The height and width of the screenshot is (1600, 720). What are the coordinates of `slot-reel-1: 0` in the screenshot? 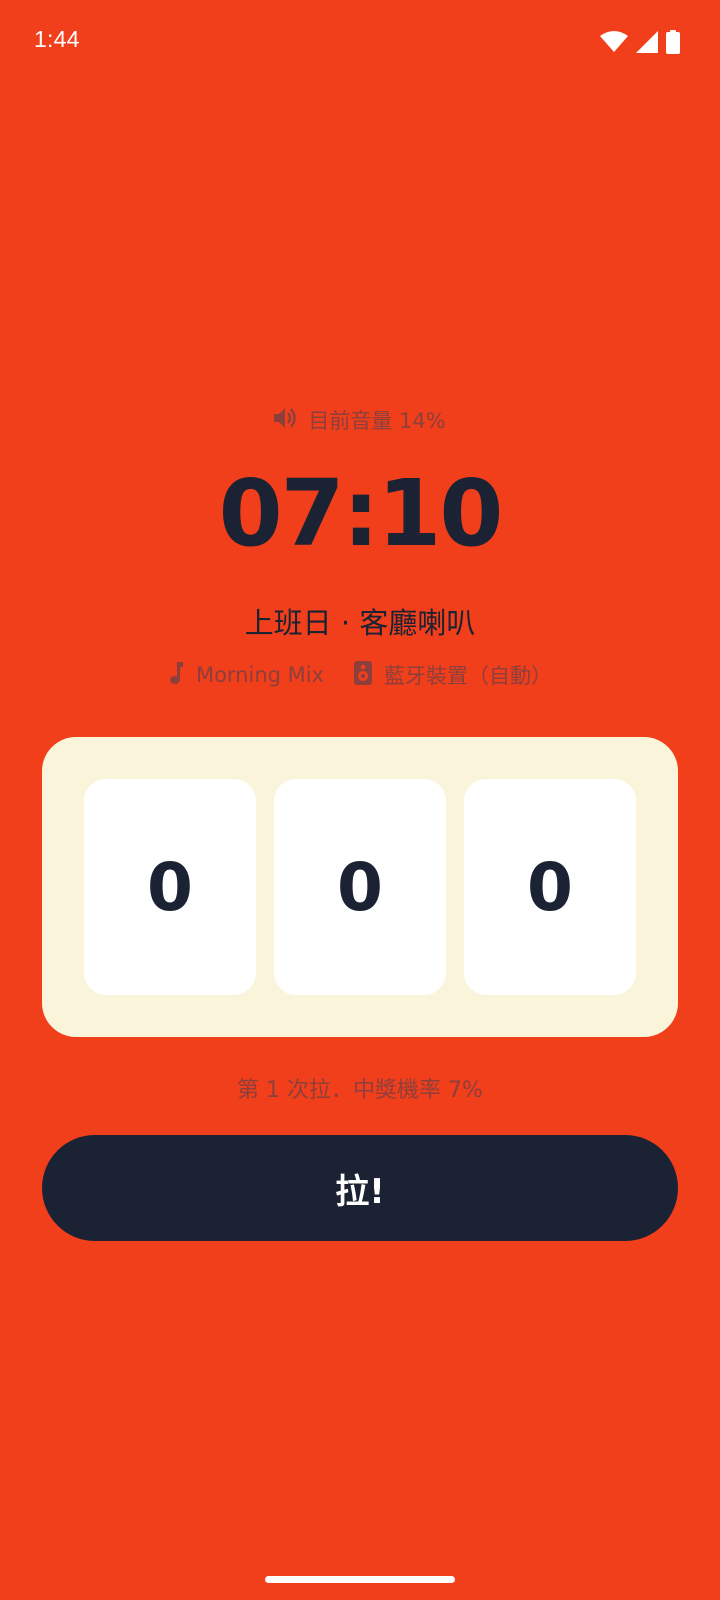 It's located at (170, 887).